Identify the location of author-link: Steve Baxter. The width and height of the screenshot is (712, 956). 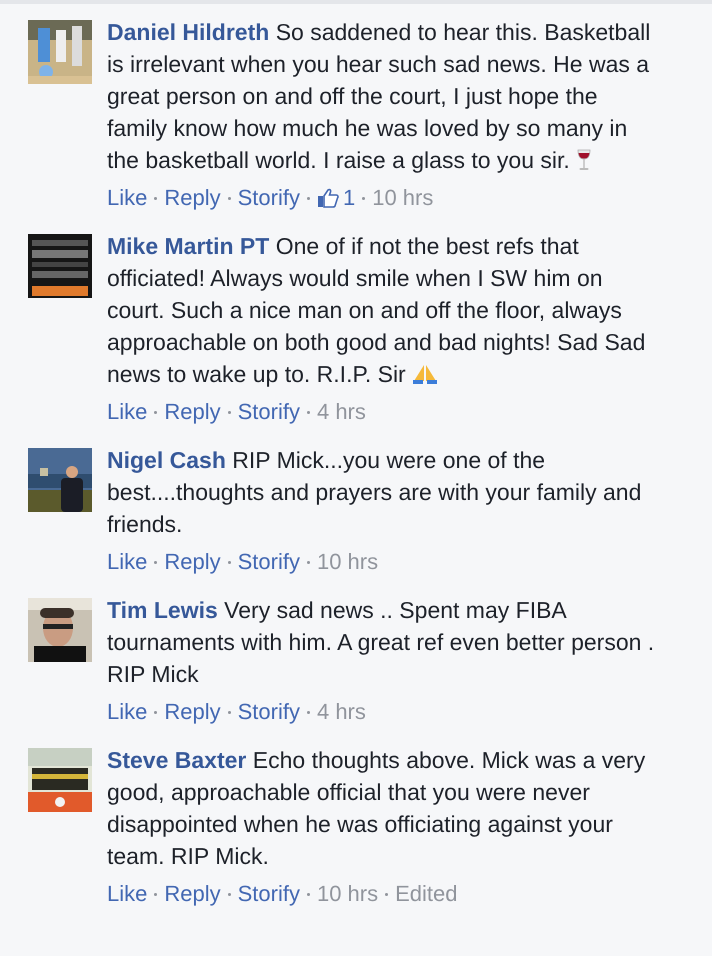
(176, 760).